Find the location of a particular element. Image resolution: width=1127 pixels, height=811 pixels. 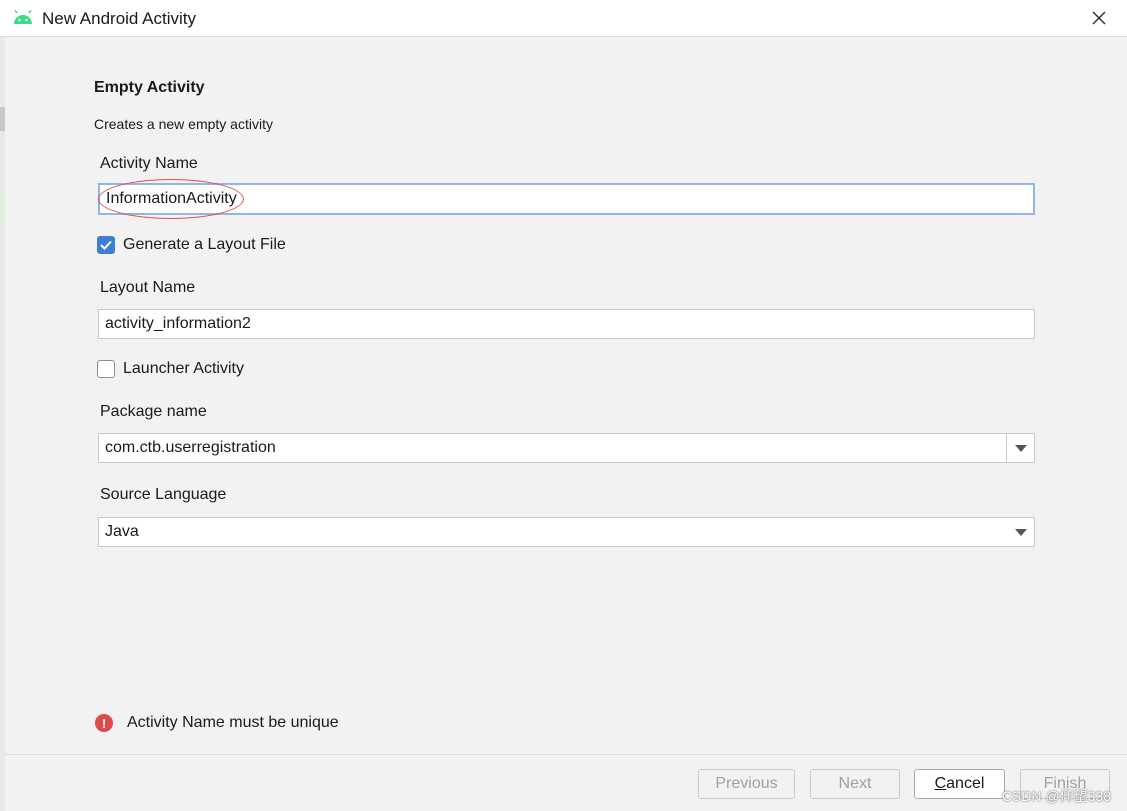

error-icon: ! is located at coordinates (104, 723).